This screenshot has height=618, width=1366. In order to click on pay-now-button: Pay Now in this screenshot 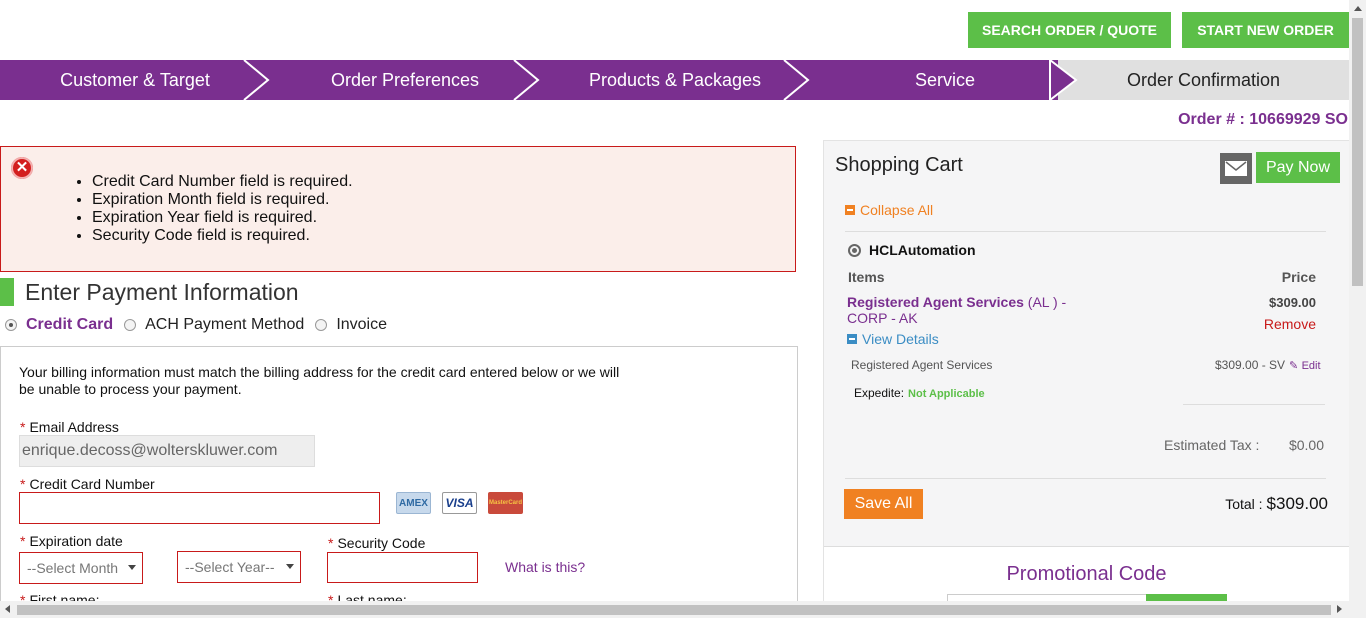, I will do `click(1298, 167)`.